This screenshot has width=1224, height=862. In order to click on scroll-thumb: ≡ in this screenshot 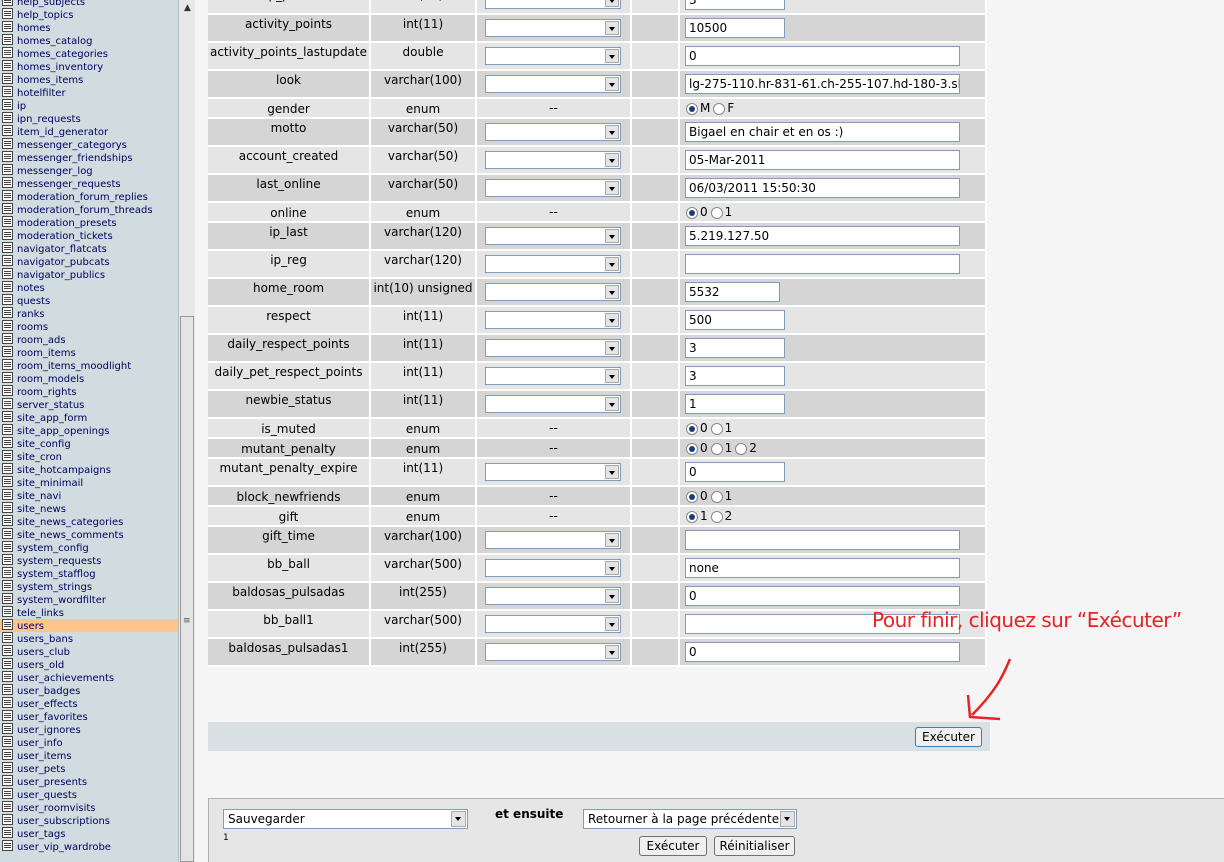, I will do `click(187, 589)`.